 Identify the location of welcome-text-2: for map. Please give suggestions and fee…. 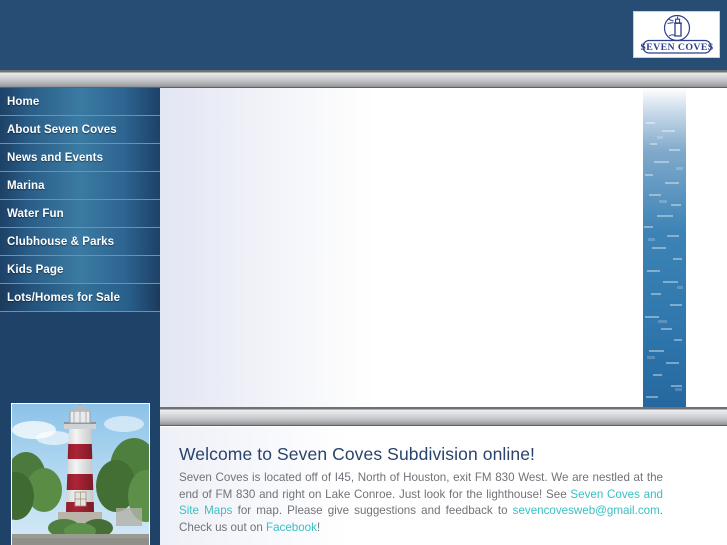
(372, 510).